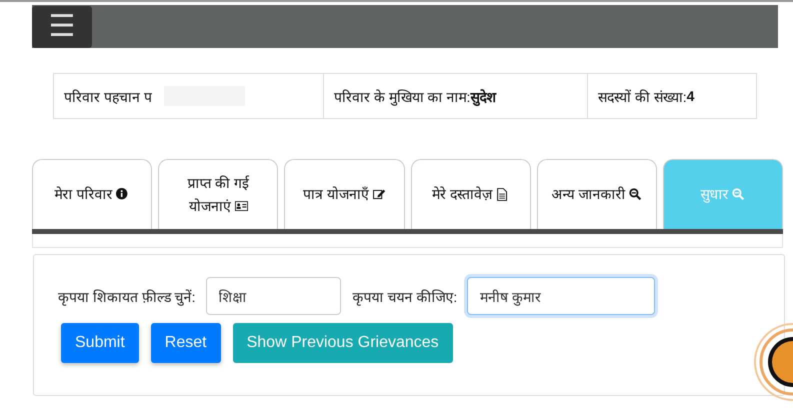  Describe the element at coordinates (241, 206) in the screenshot. I see `id-card-icon` at that location.